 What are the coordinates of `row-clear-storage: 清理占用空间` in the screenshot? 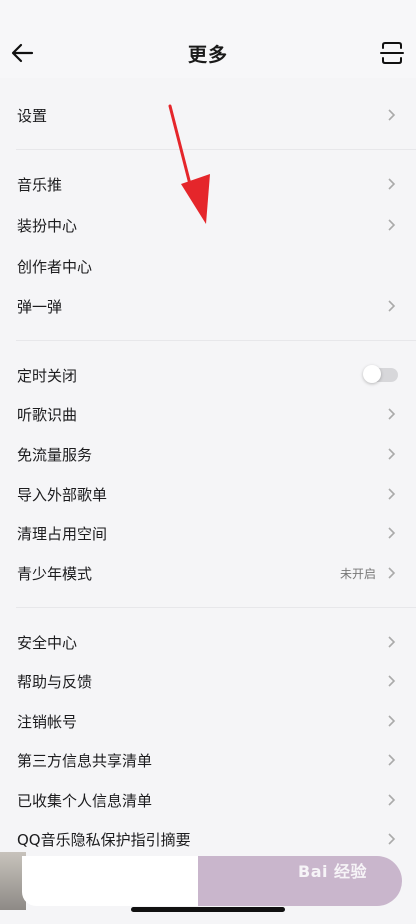 It's located at (208, 533).